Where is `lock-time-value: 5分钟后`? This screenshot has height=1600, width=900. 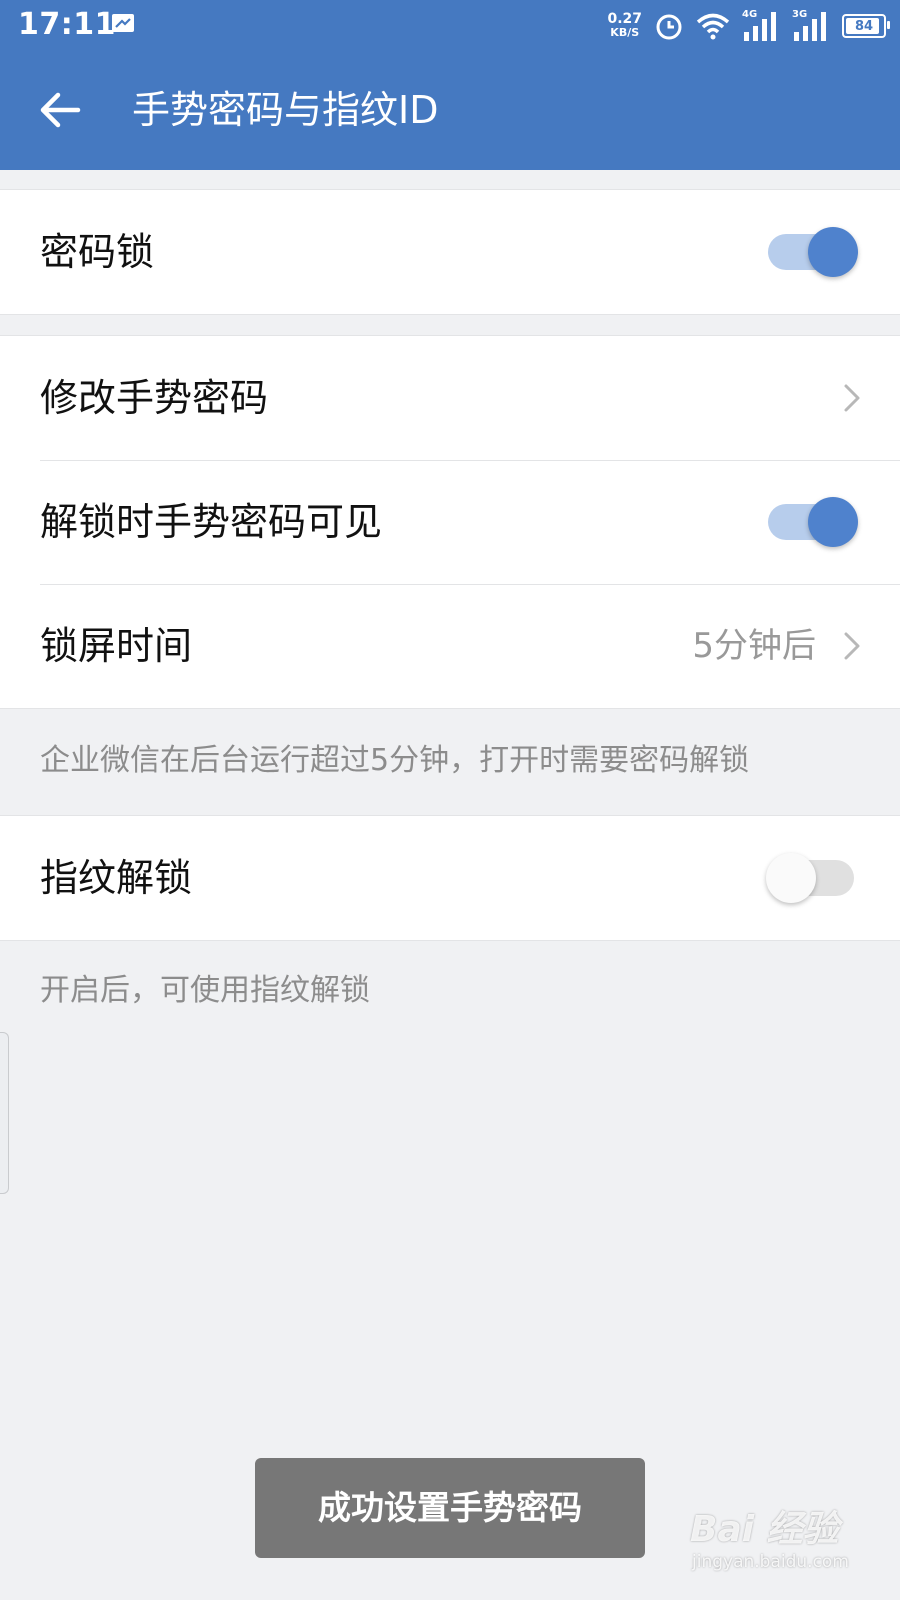 lock-time-value: 5分钟后 is located at coordinates (754, 646).